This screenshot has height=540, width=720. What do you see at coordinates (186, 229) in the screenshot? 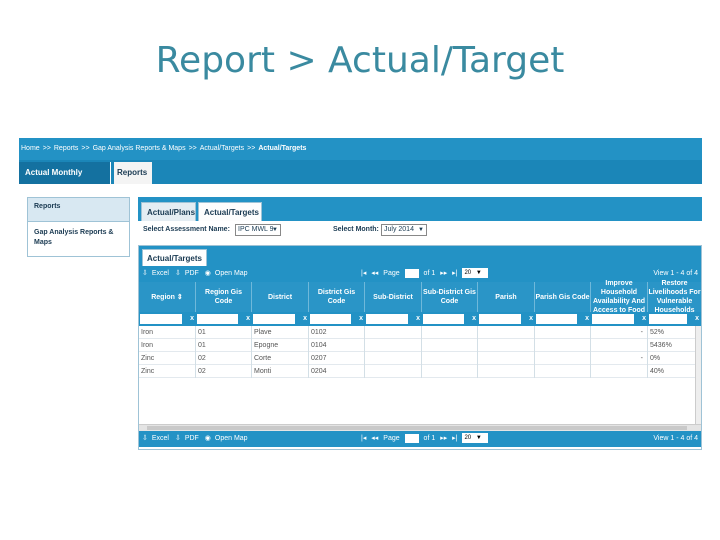
I see `assessment-label: Select Assessment Name:` at bounding box center [186, 229].